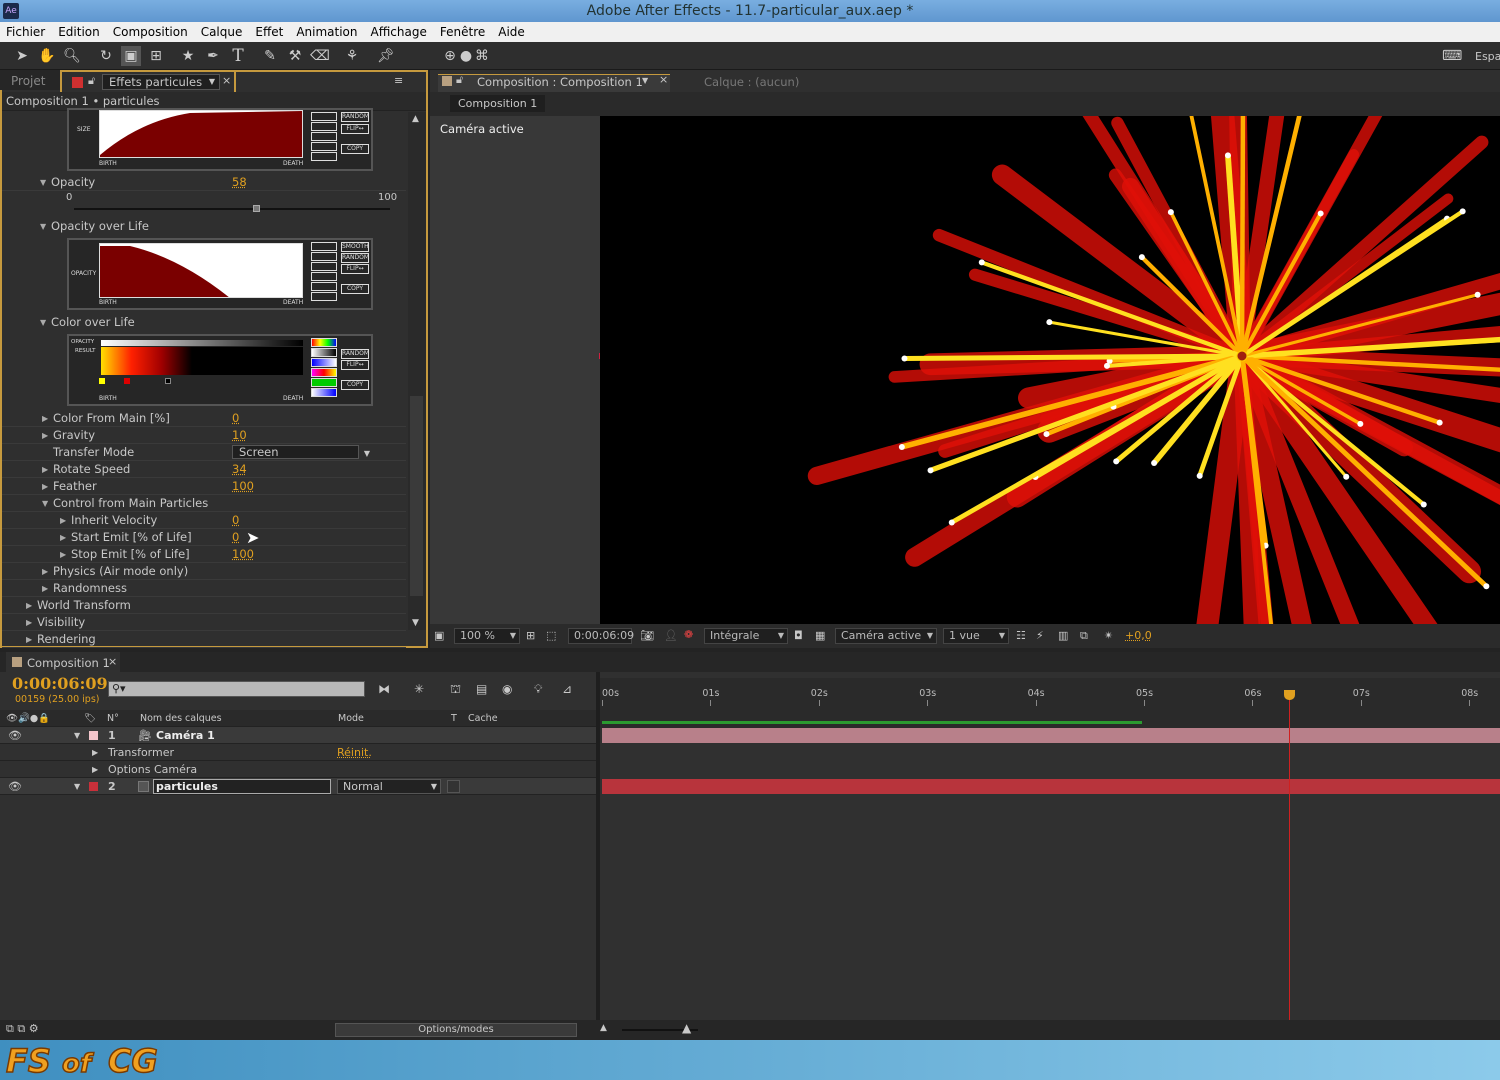 Image resolution: width=1500 pixels, height=1080 pixels. Describe the element at coordinates (236, 689) in the screenshot. I see `layer-search-input: ⚲▾` at that location.